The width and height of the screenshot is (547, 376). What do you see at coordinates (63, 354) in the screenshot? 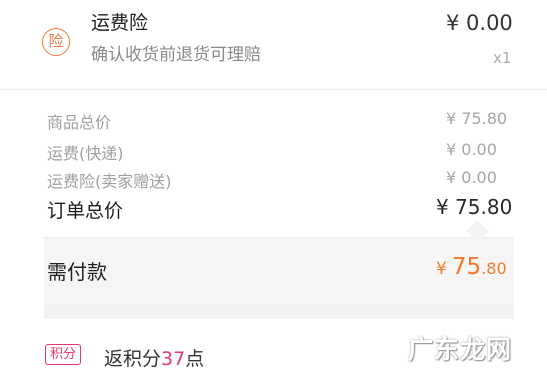
I see `points-badge: 积分` at bounding box center [63, 354].